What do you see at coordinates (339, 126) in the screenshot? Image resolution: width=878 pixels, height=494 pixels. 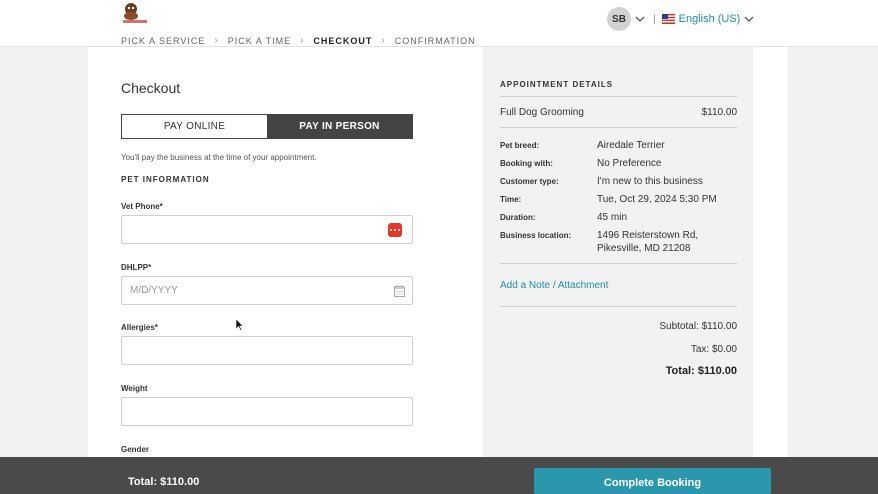 I see `pay-in-person-button: PAY IN PERSON` at bounding box center [339, 126].